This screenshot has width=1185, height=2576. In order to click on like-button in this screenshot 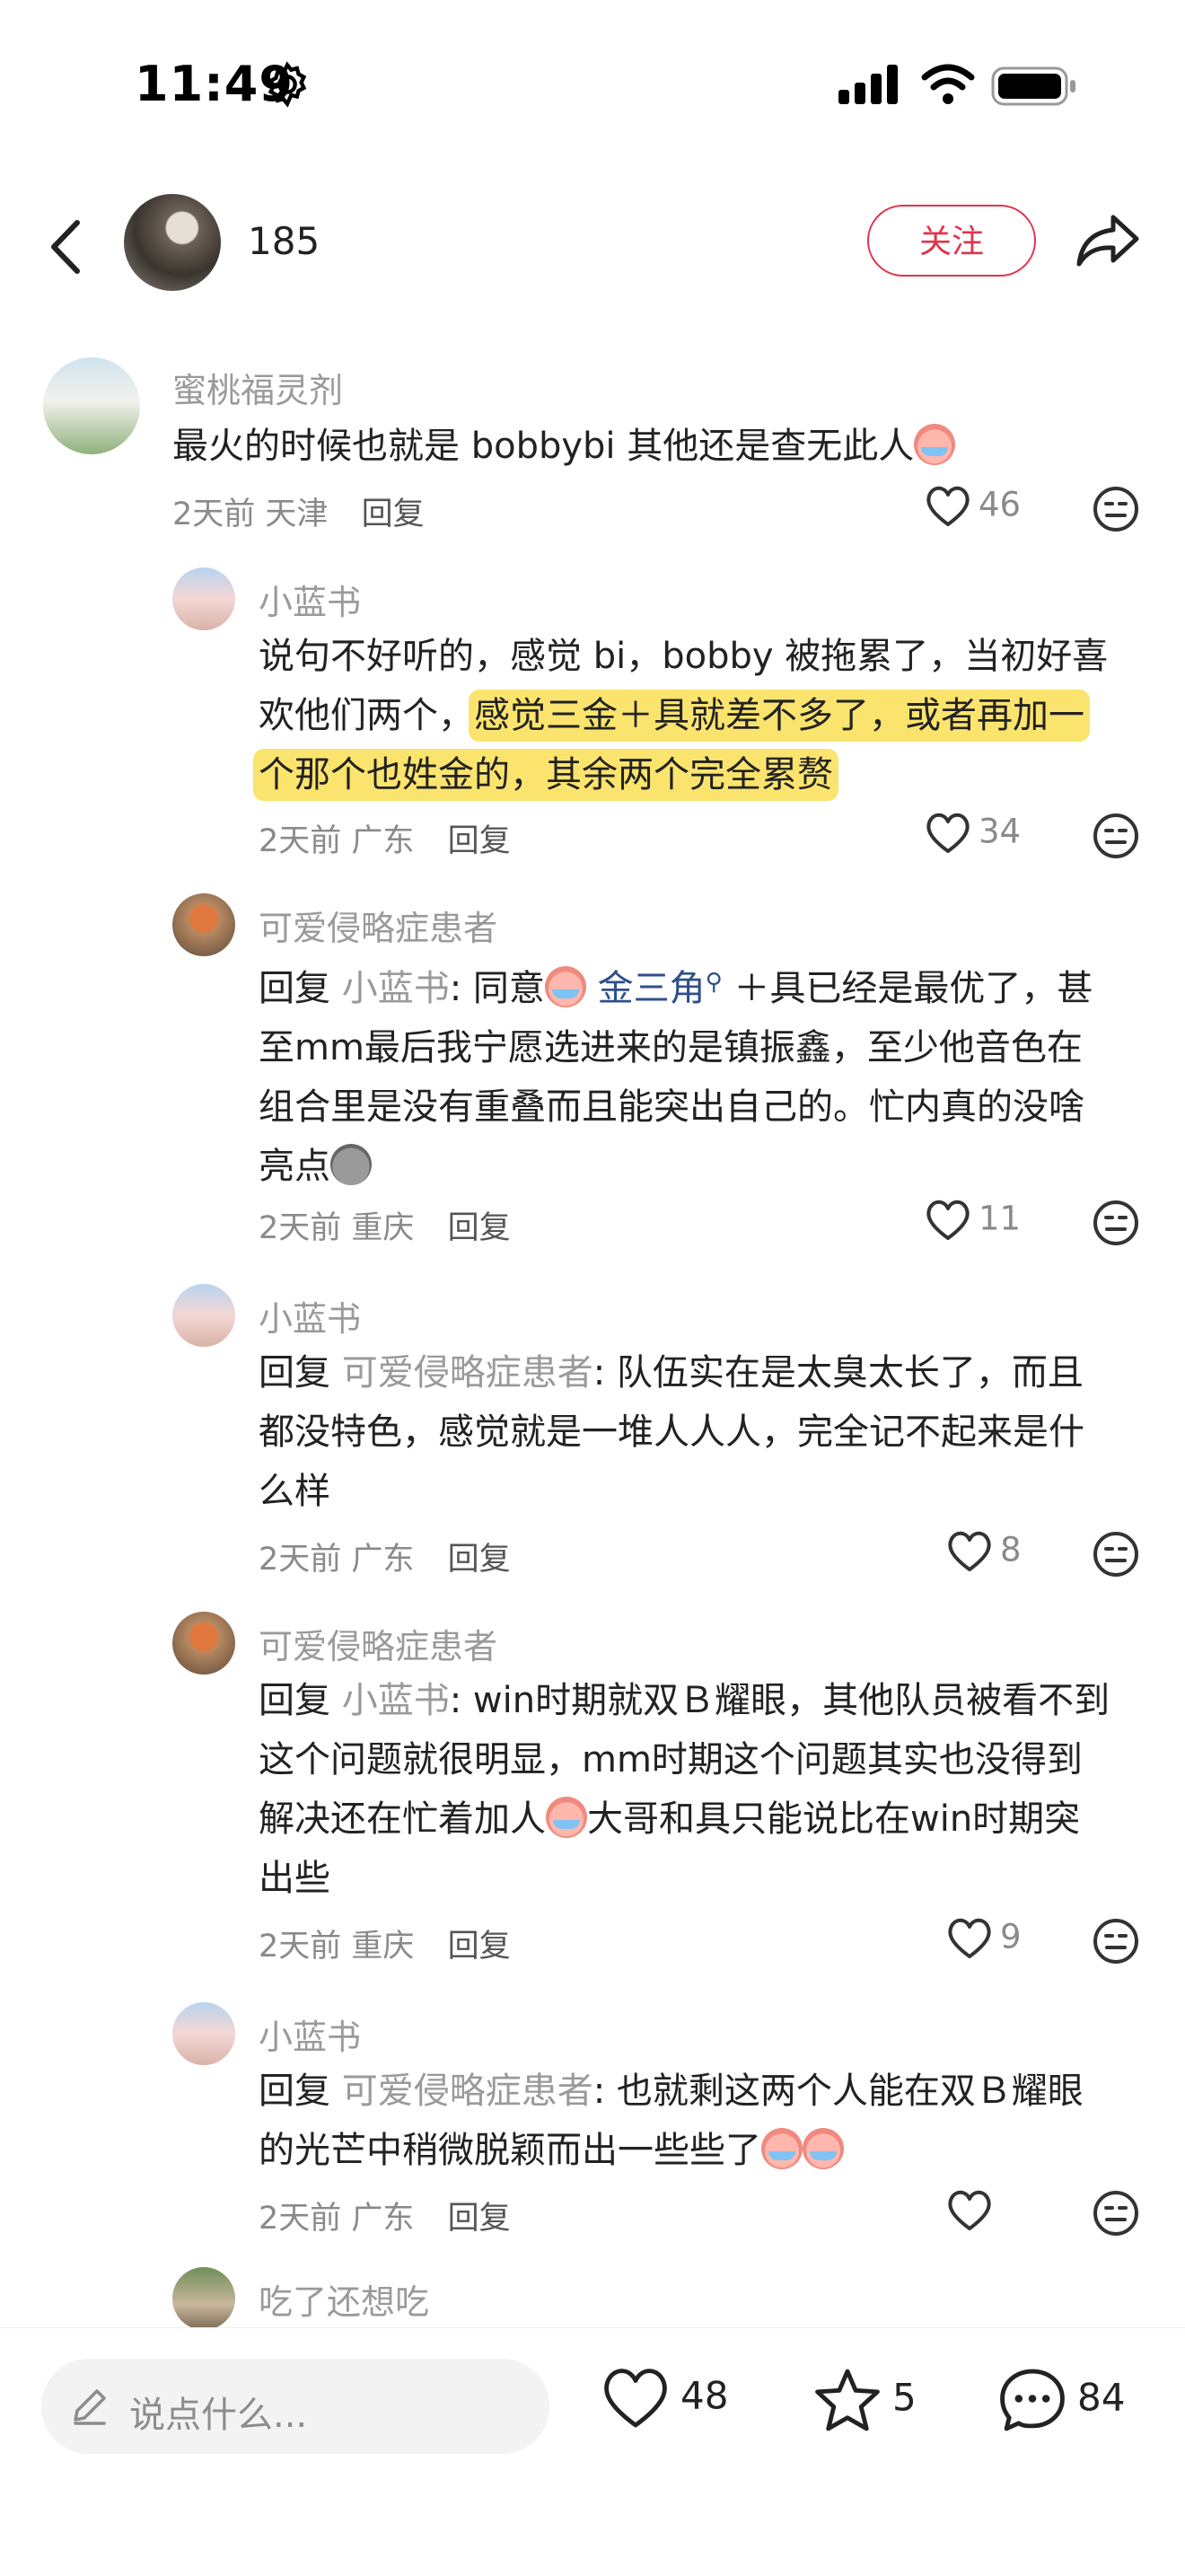, I will do `click(973, 2210)`.